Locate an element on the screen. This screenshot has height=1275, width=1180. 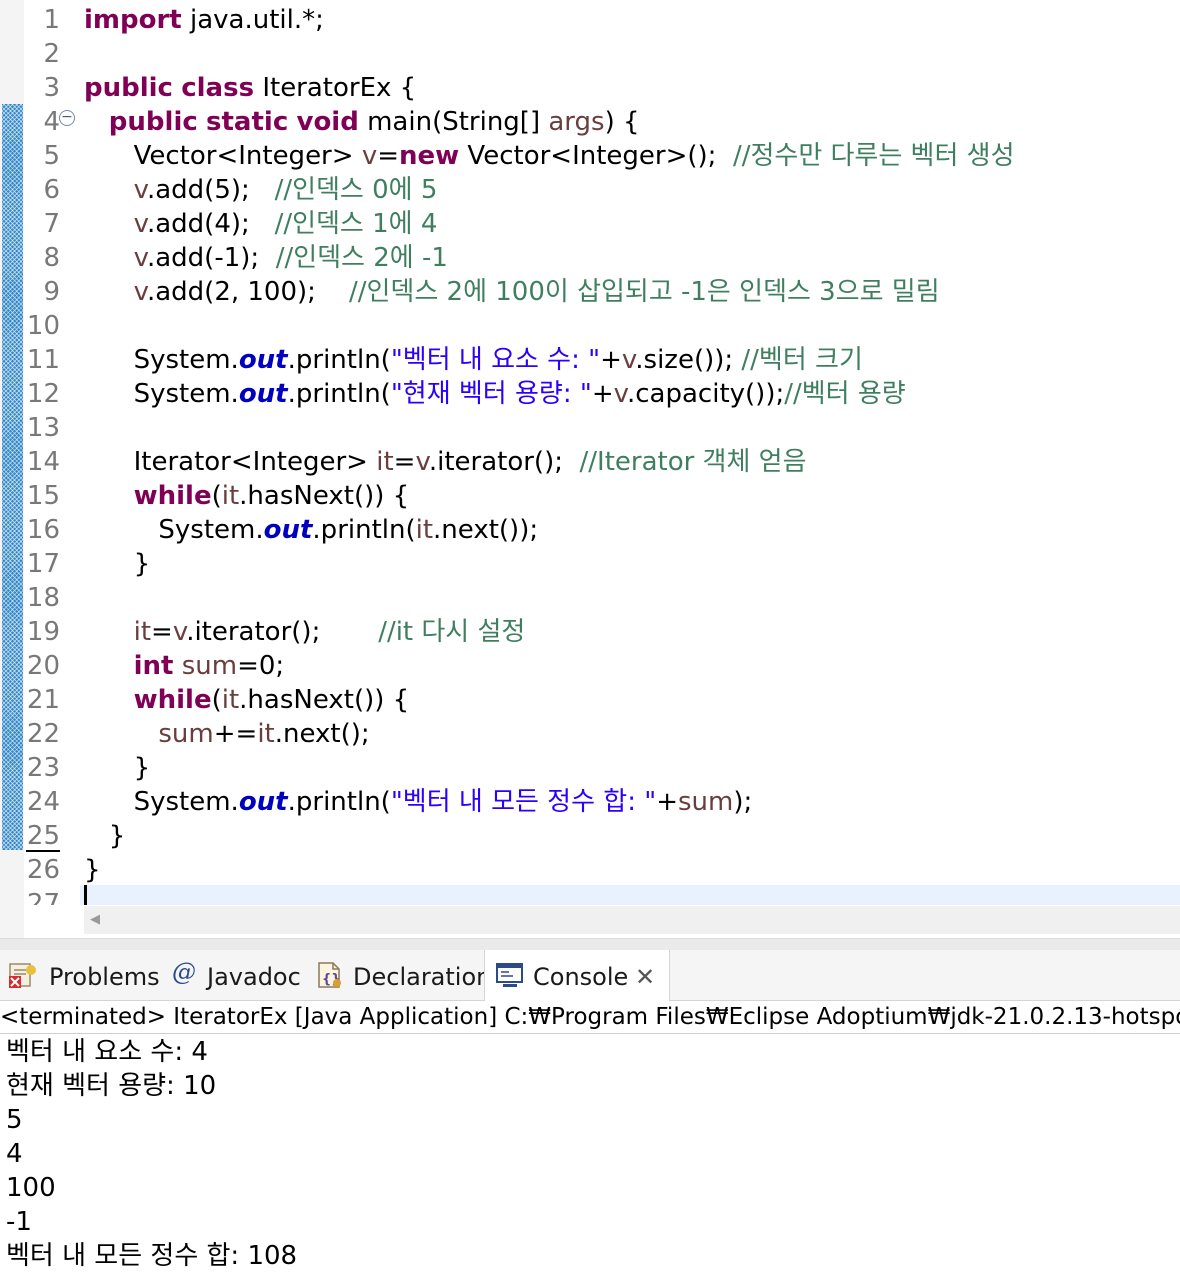
code-token: while is located at coordinates (172, 700).